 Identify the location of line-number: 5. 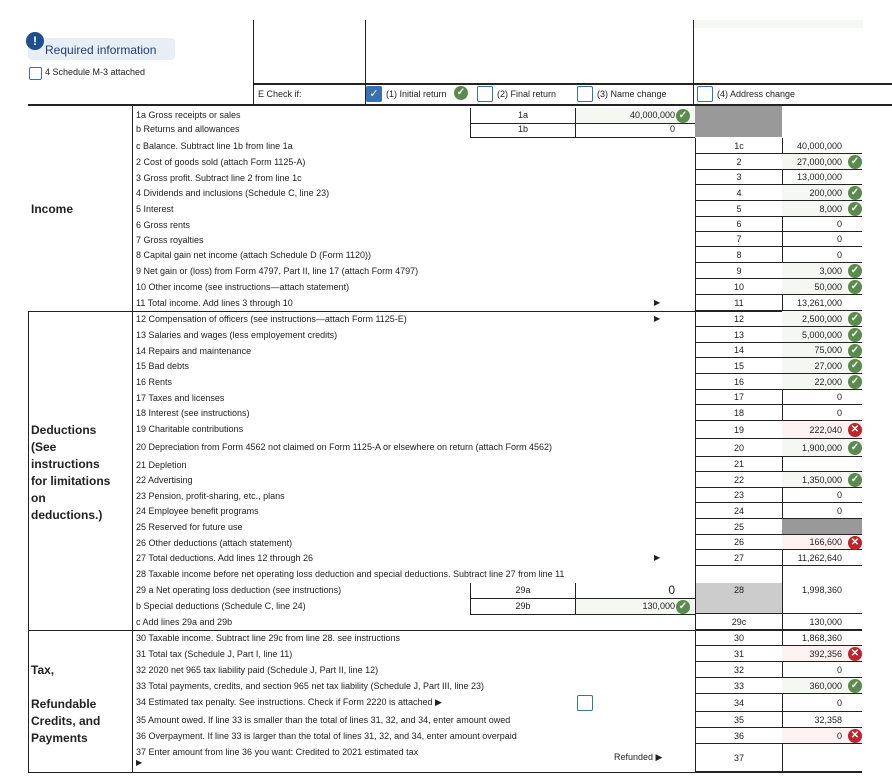
(739, 209).